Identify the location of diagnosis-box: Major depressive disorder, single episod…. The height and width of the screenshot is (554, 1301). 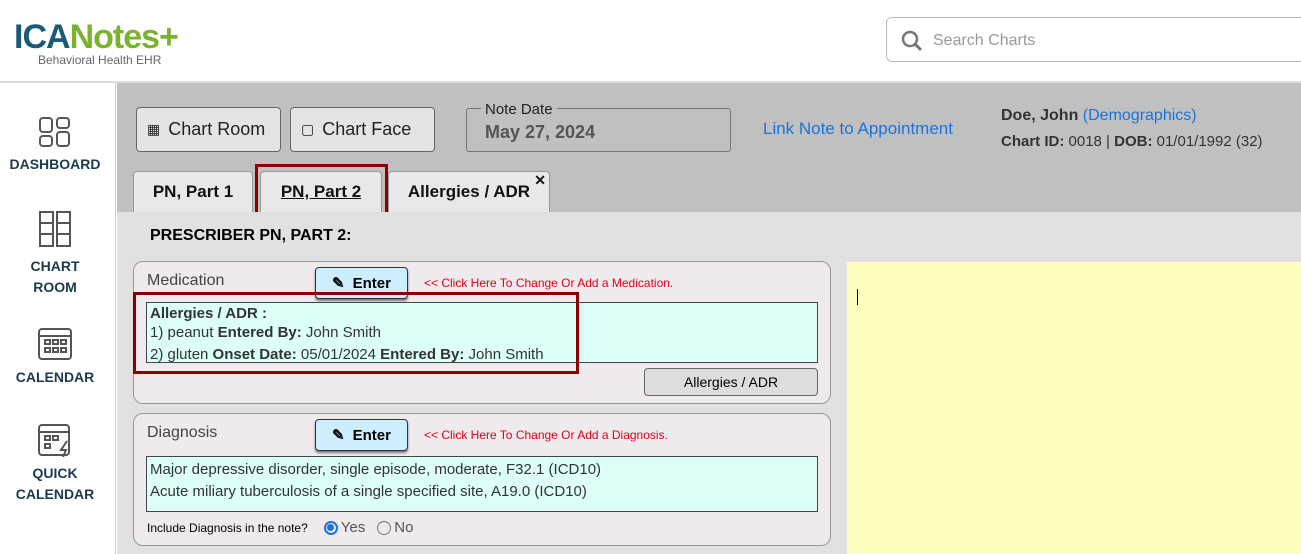
(482, 484).